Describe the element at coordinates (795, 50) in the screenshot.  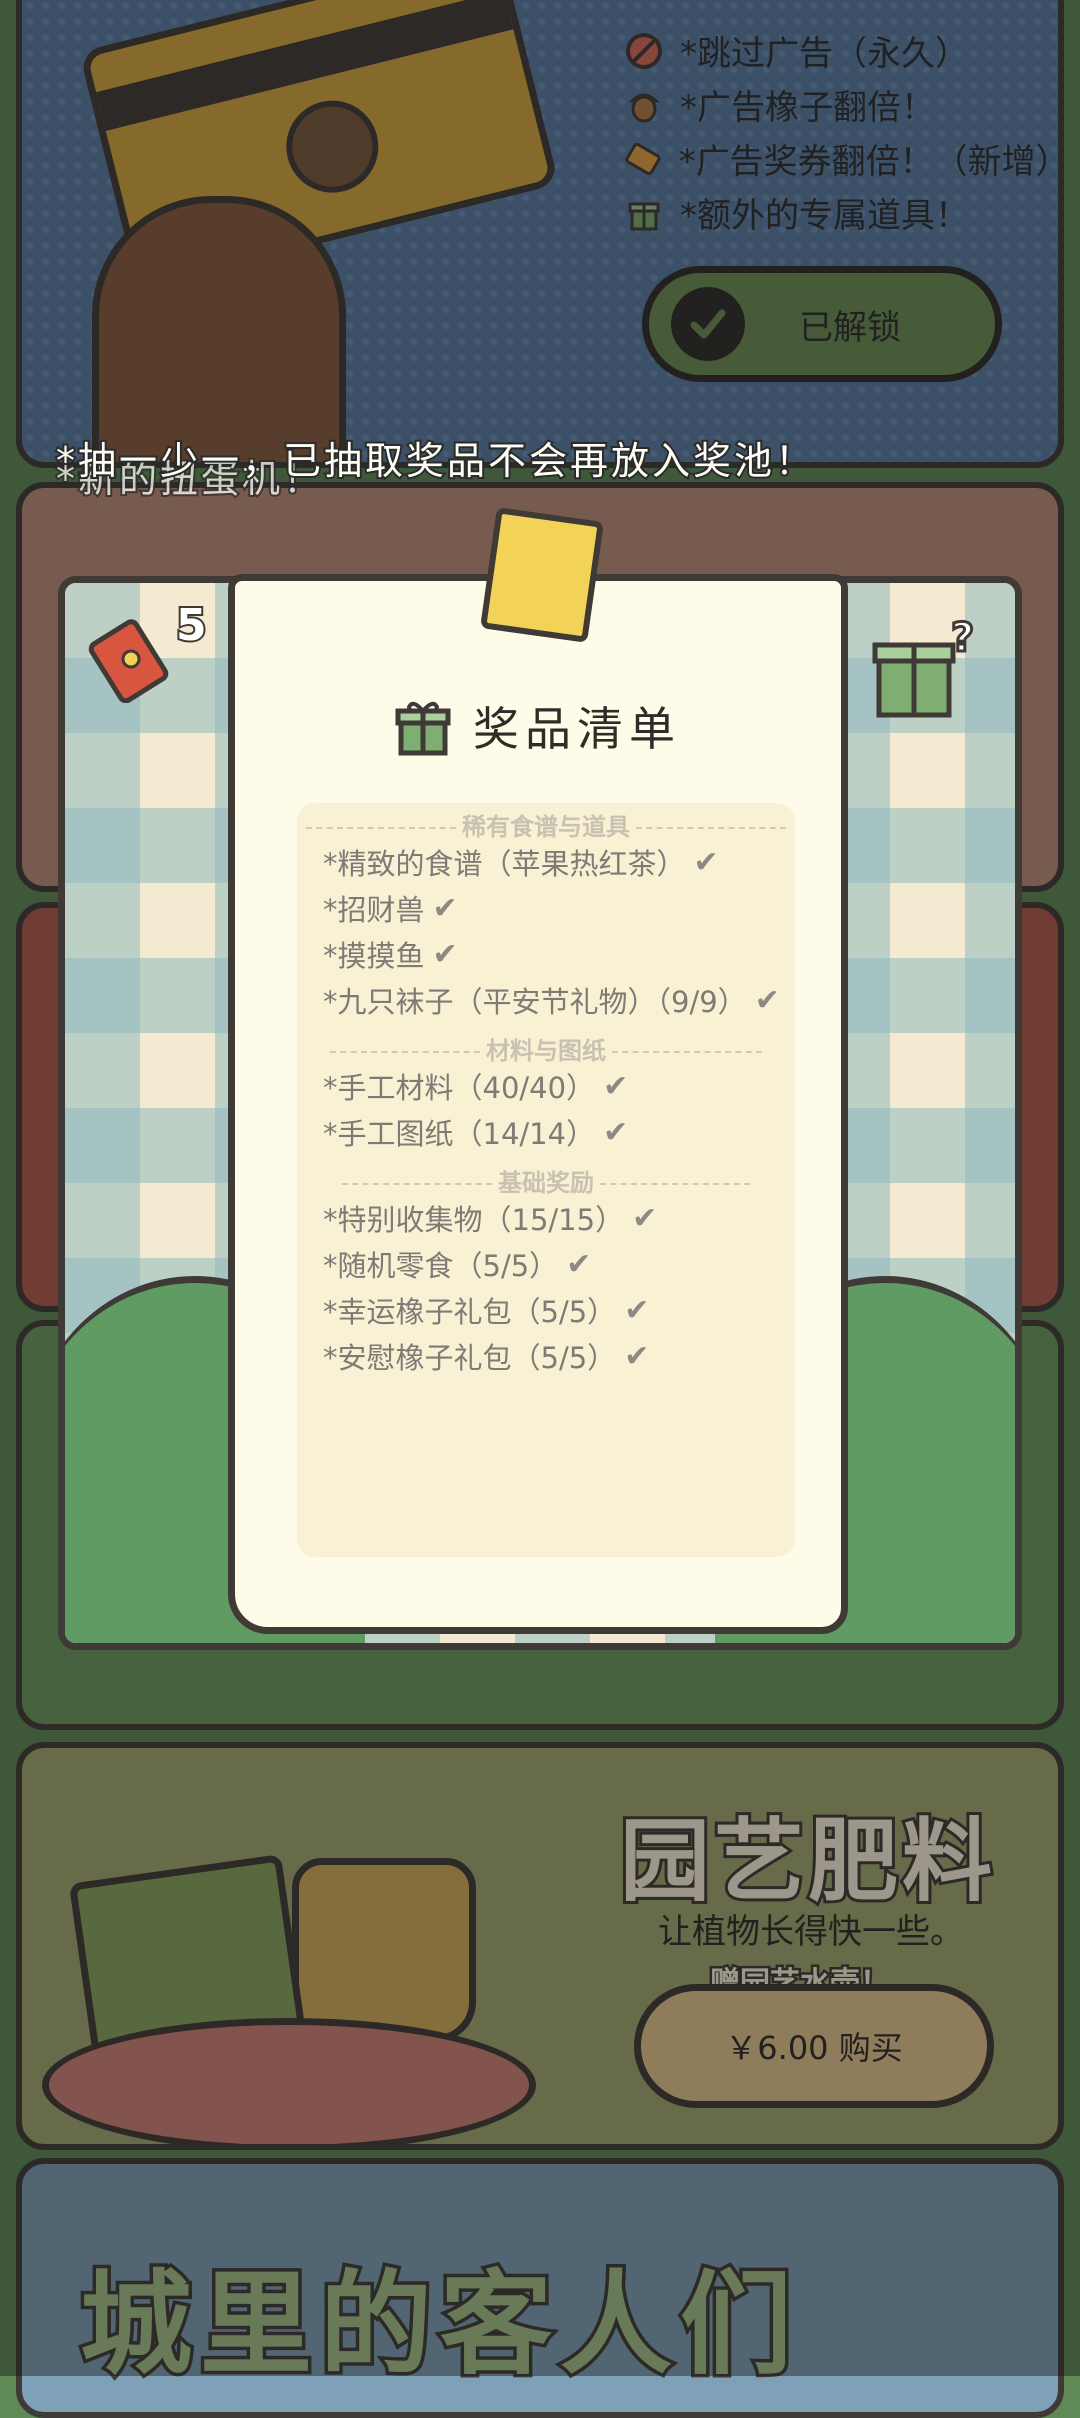
I see `perk-skip-ads: *跳过广告（永久）` at that location.